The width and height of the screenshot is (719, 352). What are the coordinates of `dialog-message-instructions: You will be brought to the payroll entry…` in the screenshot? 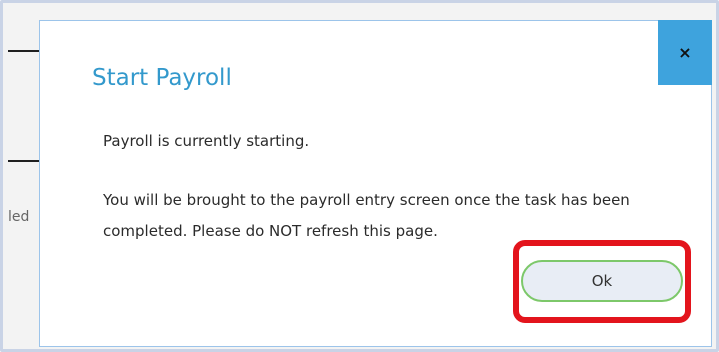 It's located at (366, 215).